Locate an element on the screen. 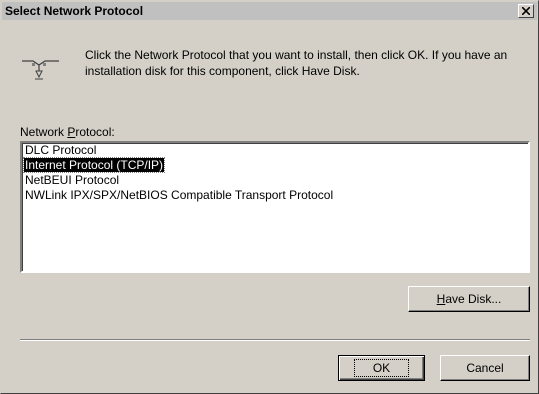 This screenshot has width=539, height=394. cancel-label: Cancel is located at coordinates (485, 368).